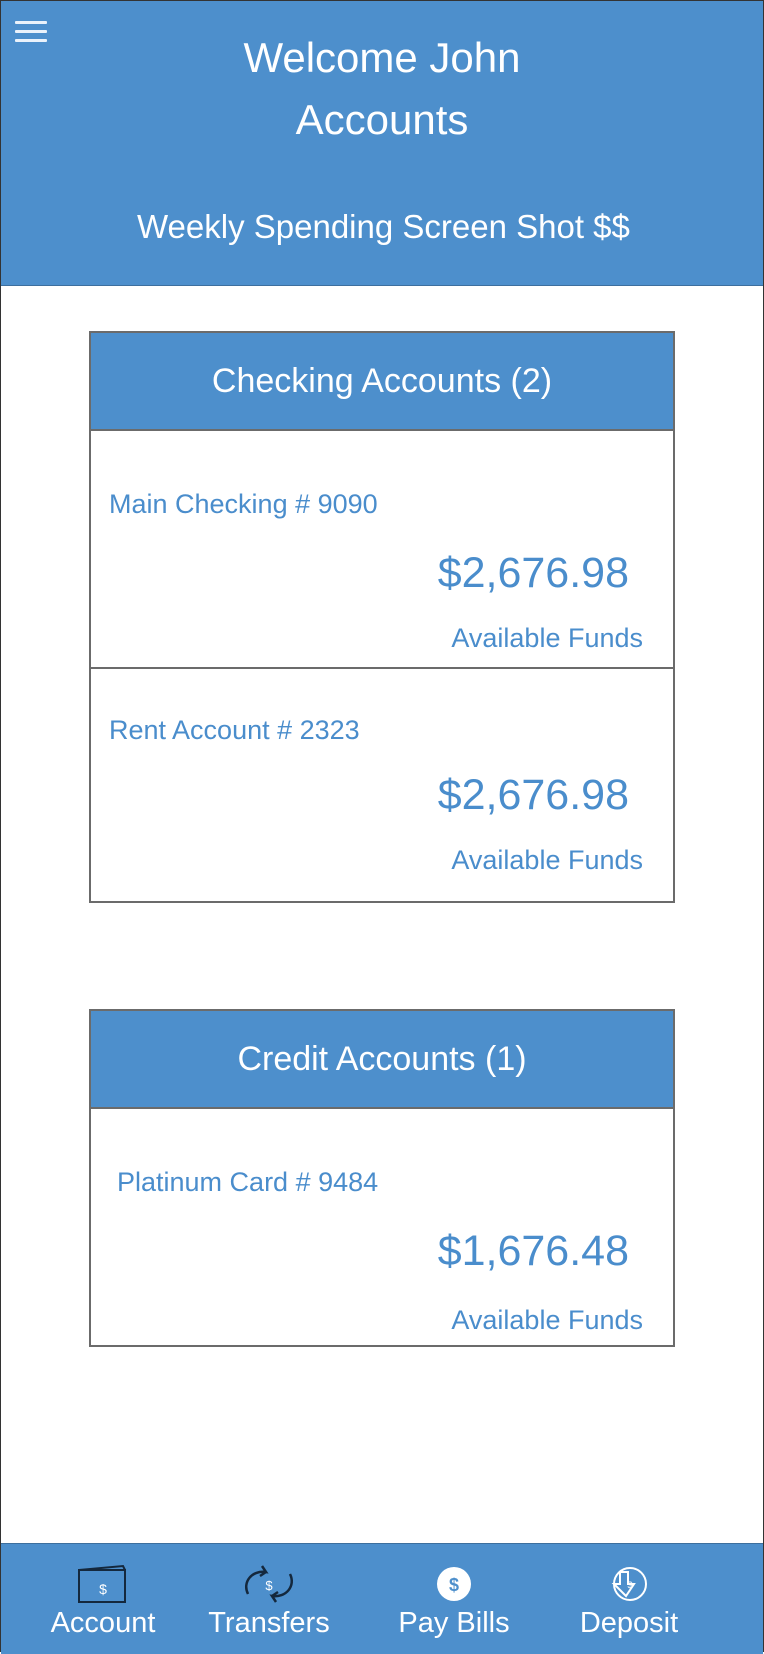  I want to click on nav-pay-bills: $ Pay Bills, so click(454, 1599).